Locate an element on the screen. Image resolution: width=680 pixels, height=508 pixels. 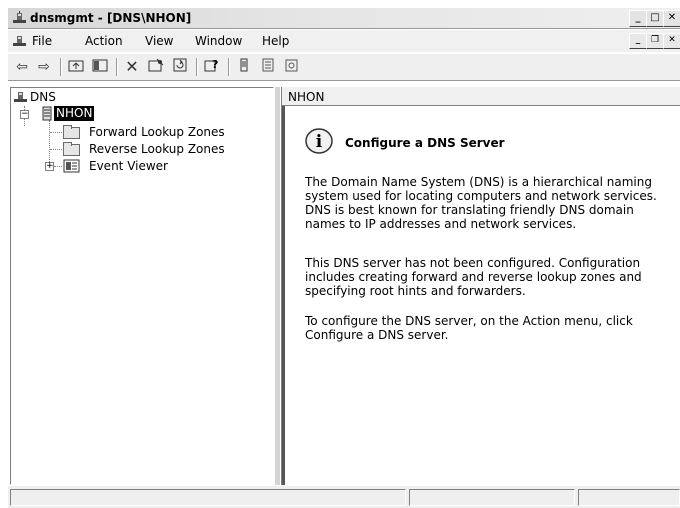
properties-icon is located at coordinates (156, 65).